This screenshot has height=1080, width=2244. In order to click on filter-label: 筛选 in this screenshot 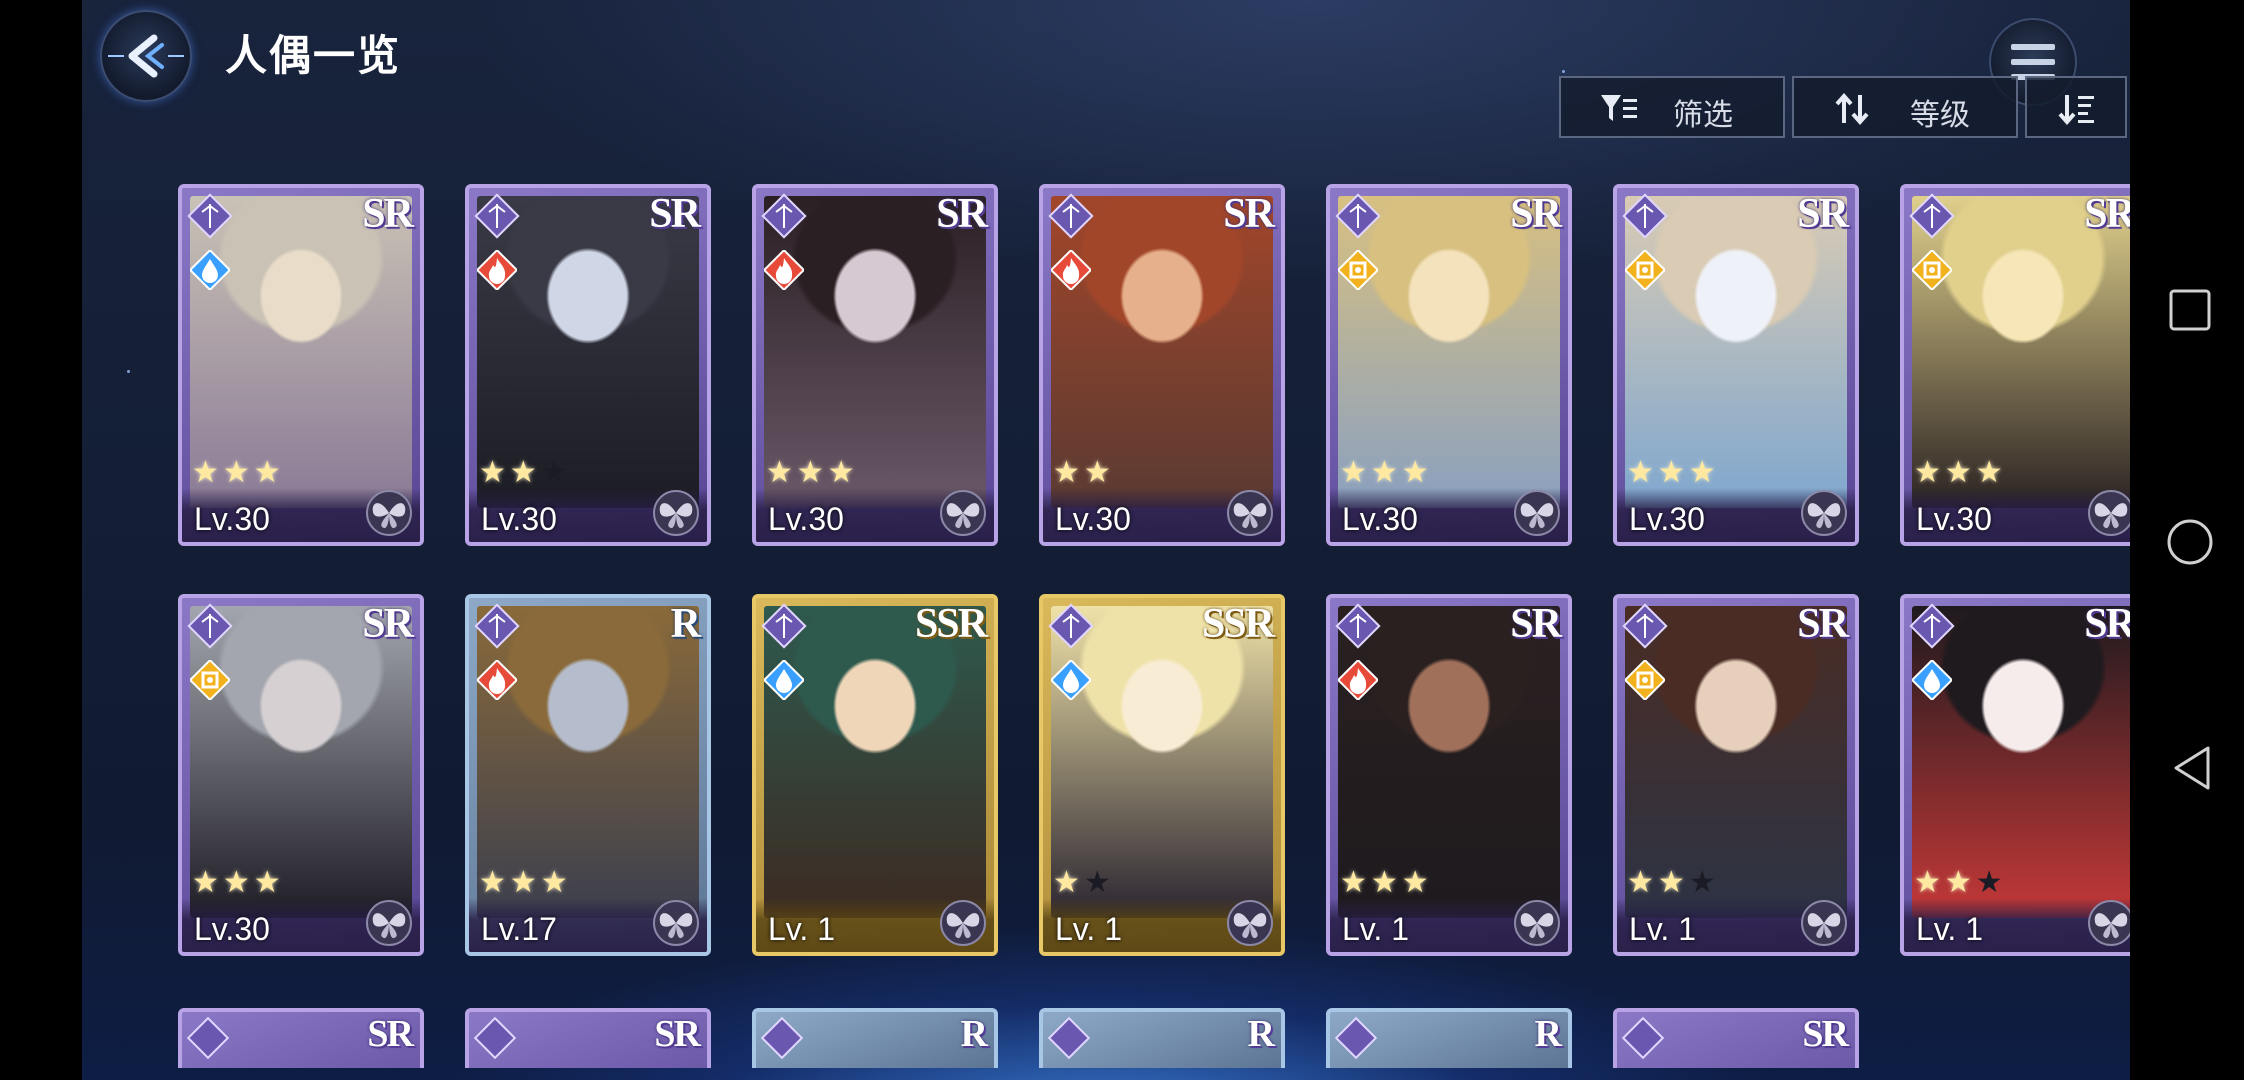, I will do `click(1703, 115)`.